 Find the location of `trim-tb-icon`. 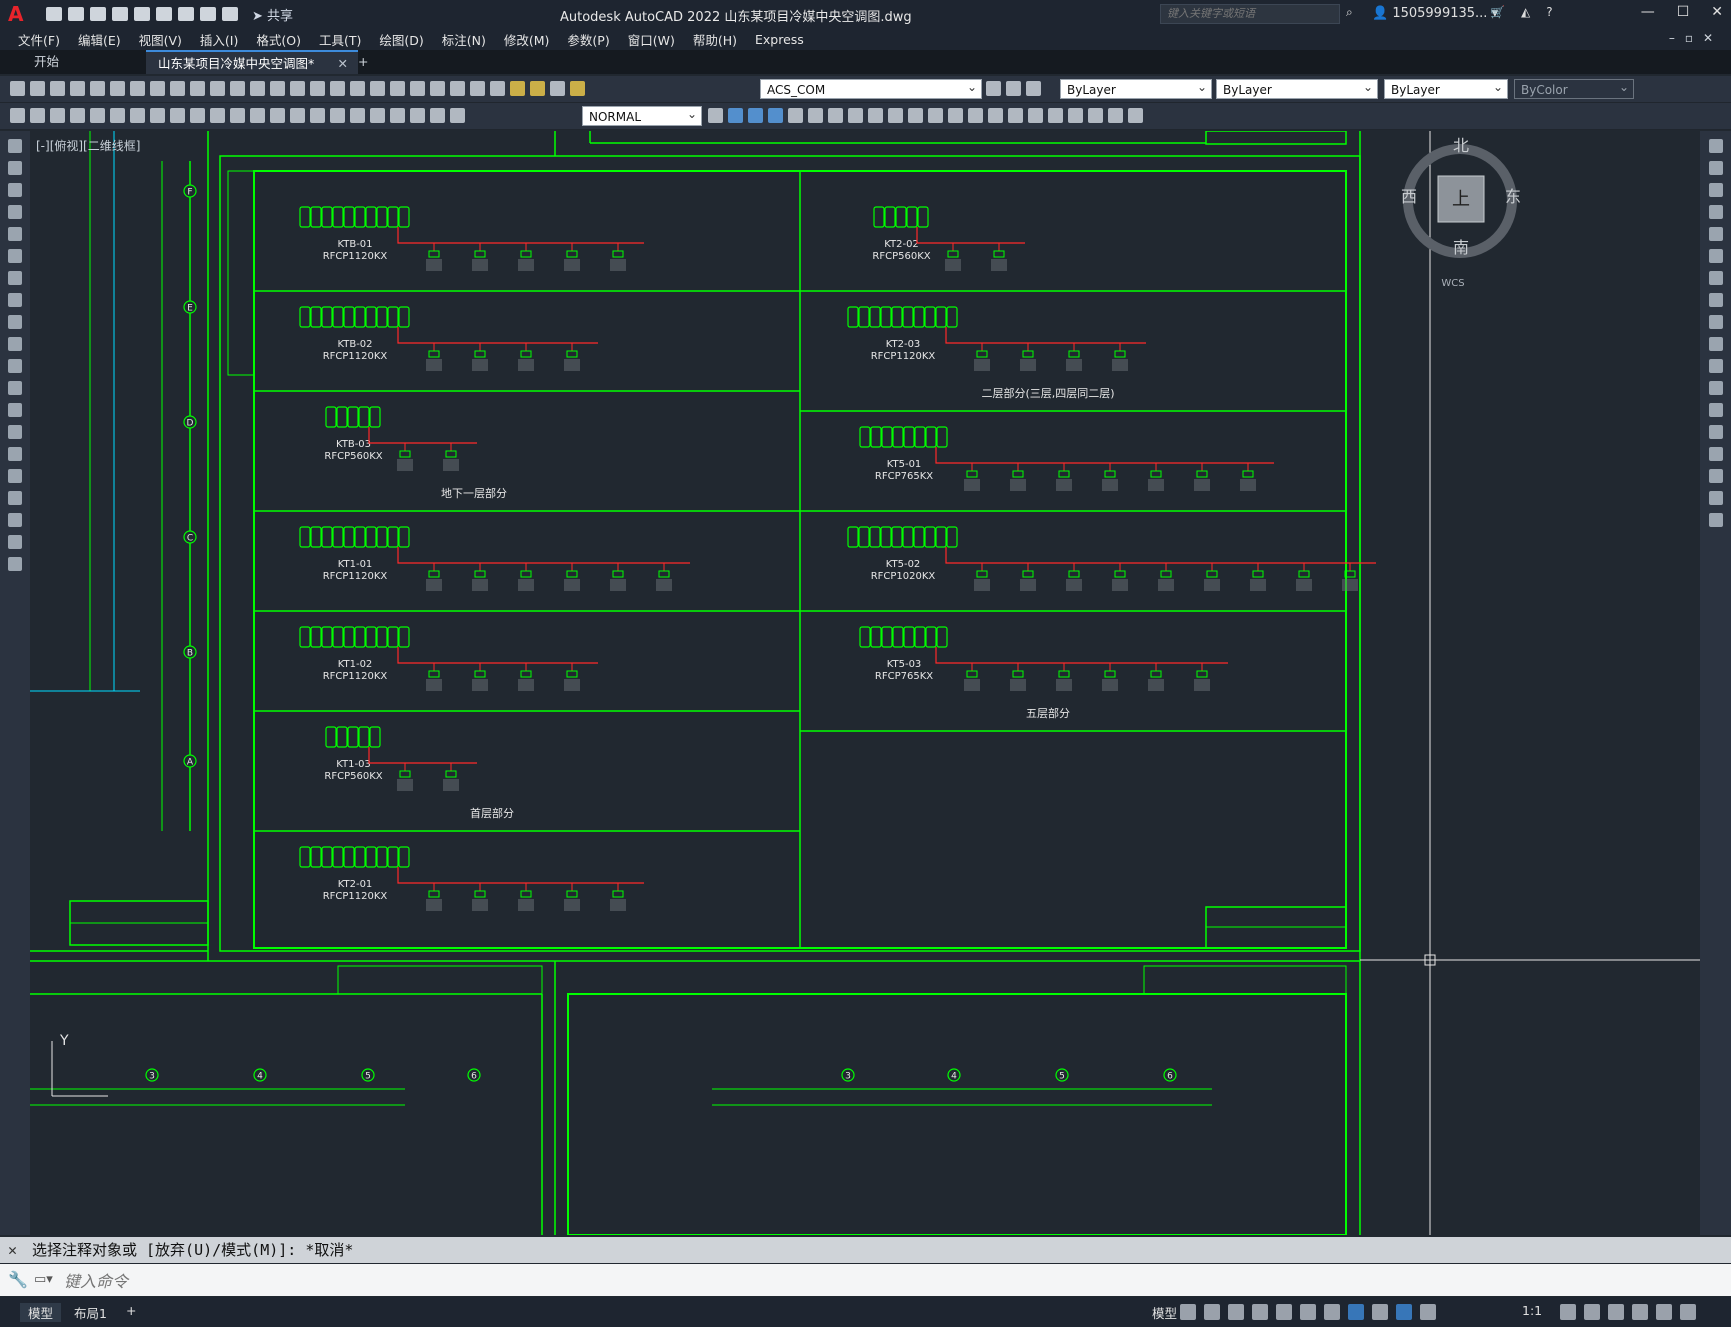

trim-tb-icon is located at coordinates (955, 115).